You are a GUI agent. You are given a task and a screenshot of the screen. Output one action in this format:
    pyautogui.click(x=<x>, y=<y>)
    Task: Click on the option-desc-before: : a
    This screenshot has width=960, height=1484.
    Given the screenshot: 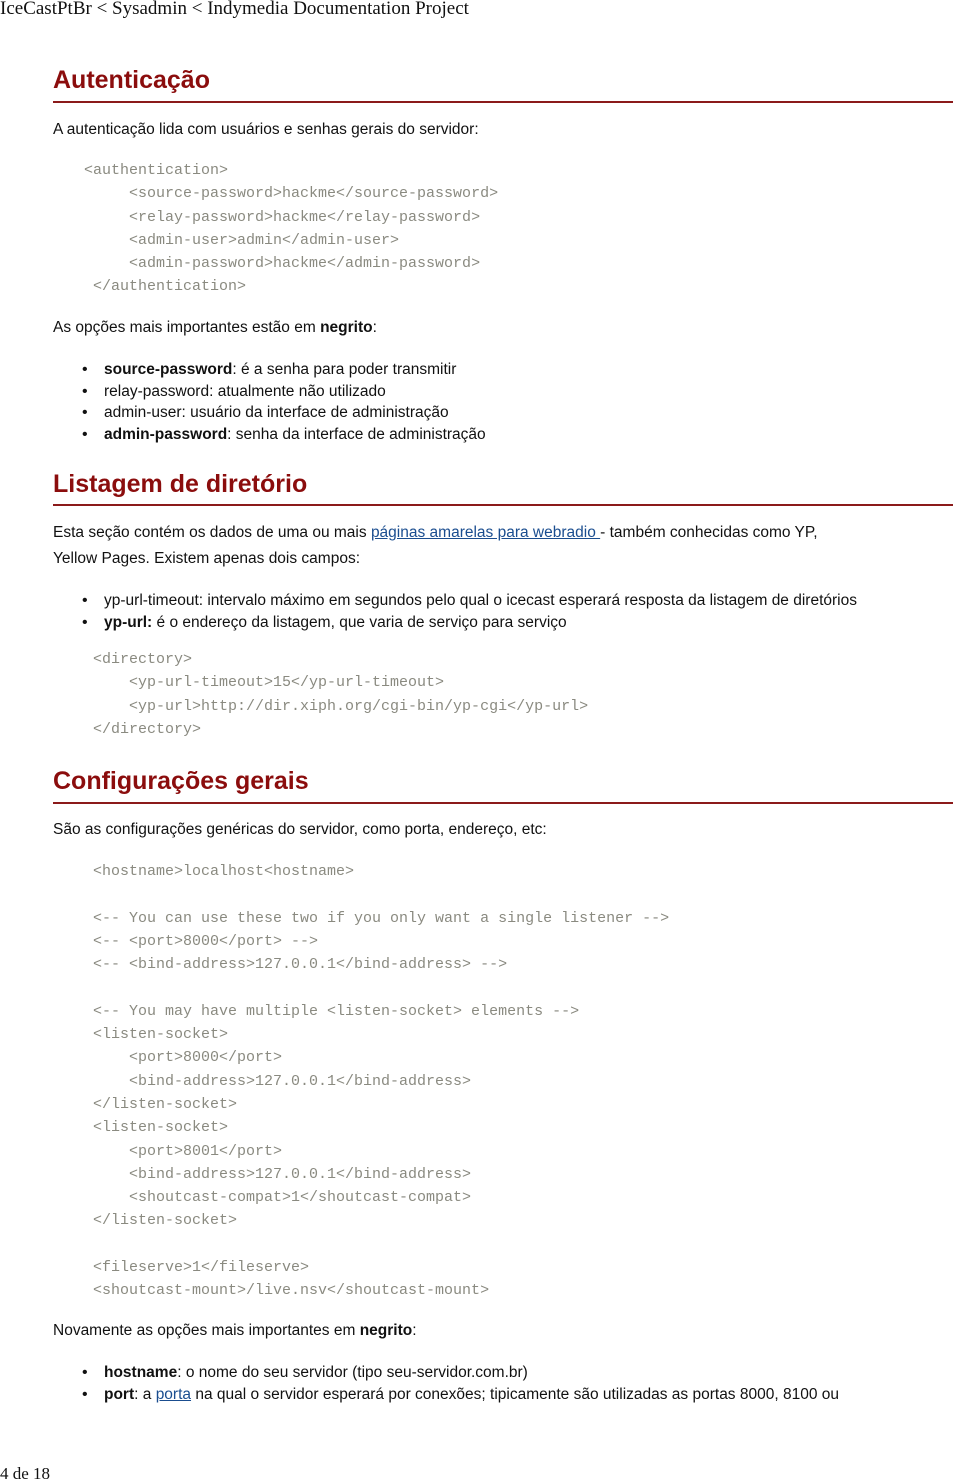 What is the action you would take?
    pyautogui.click(x=145, y=1394)
    